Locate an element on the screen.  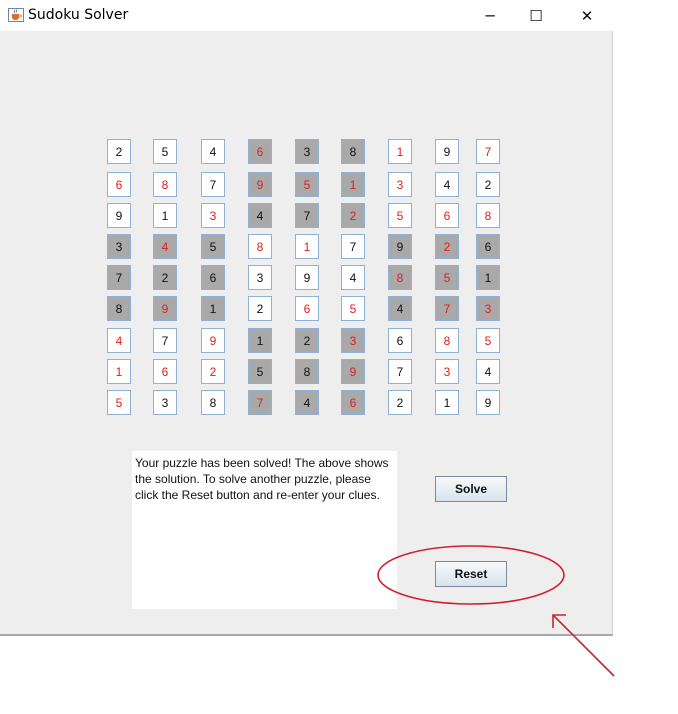
sudoku-cell-r3c5: 7 is located at coordinates (307, 215).